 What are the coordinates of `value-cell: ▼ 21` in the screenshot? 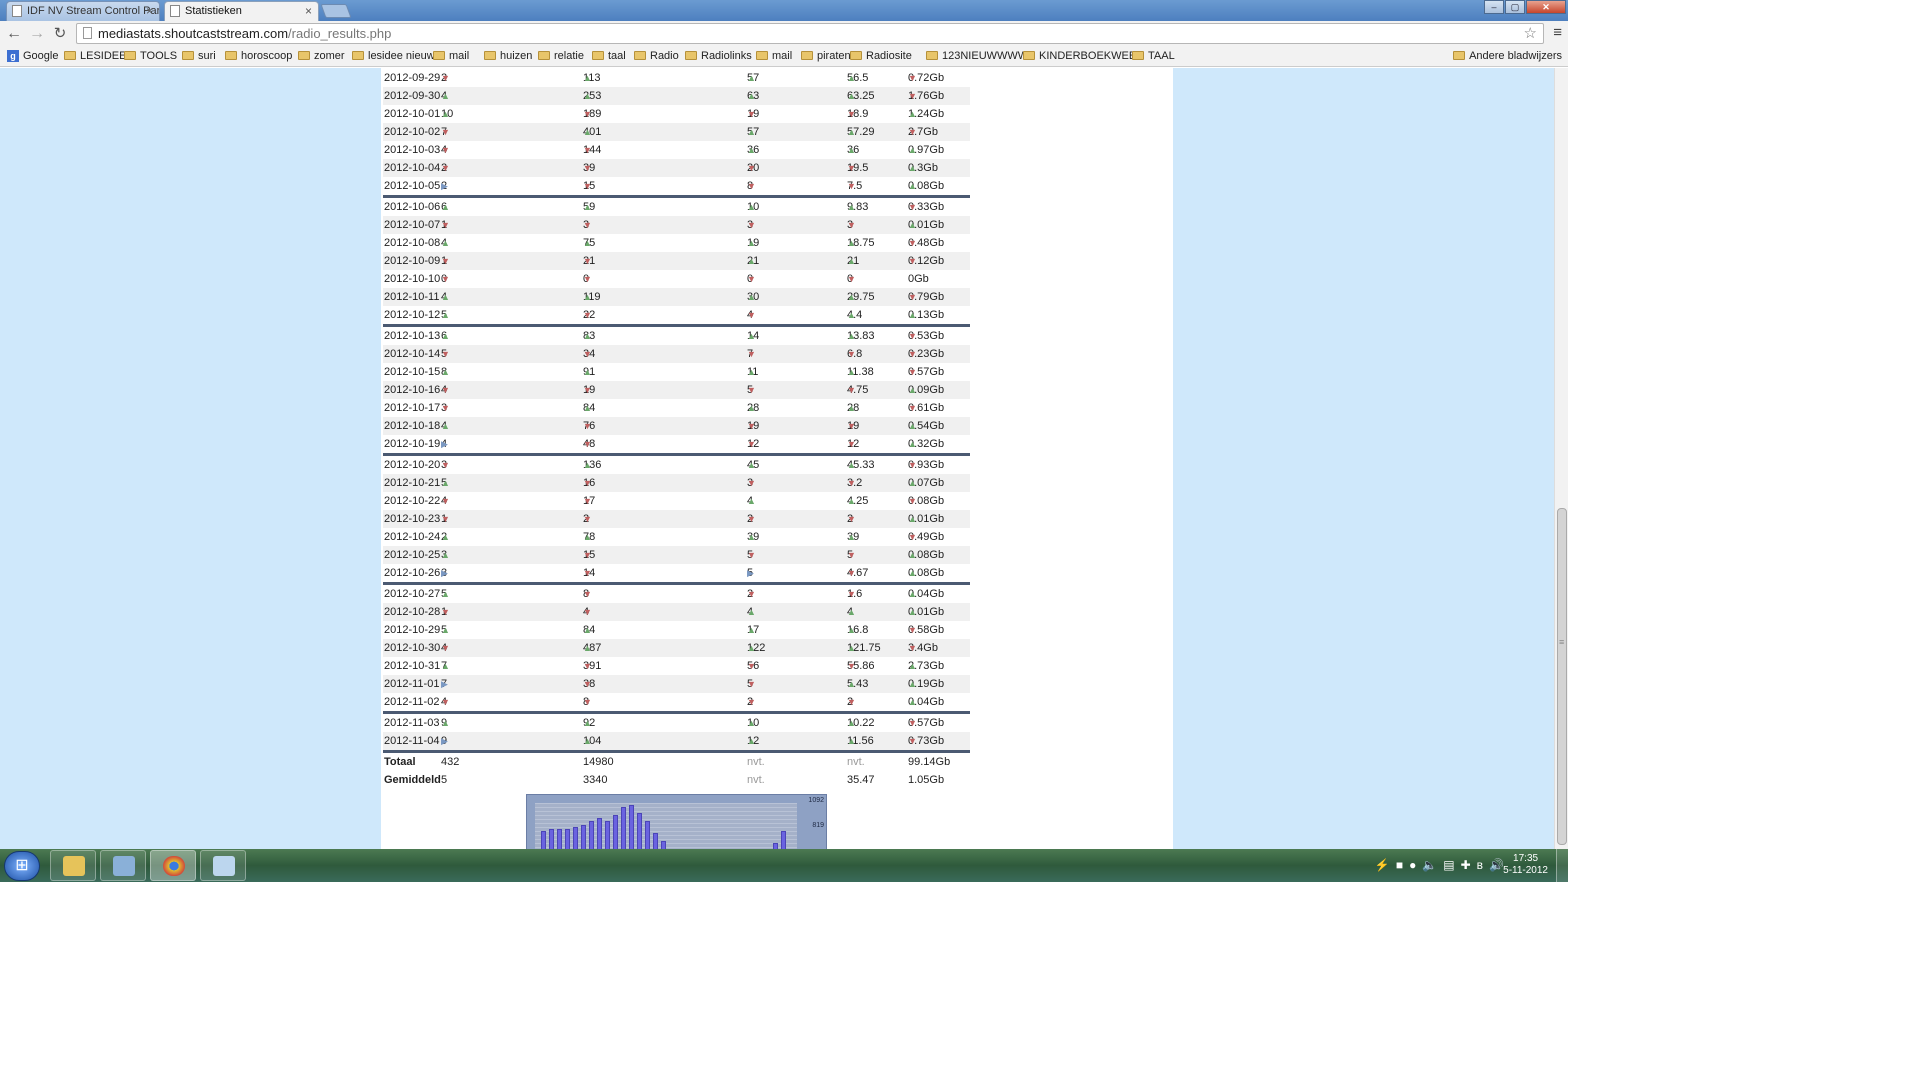 It's located at (589, 261).